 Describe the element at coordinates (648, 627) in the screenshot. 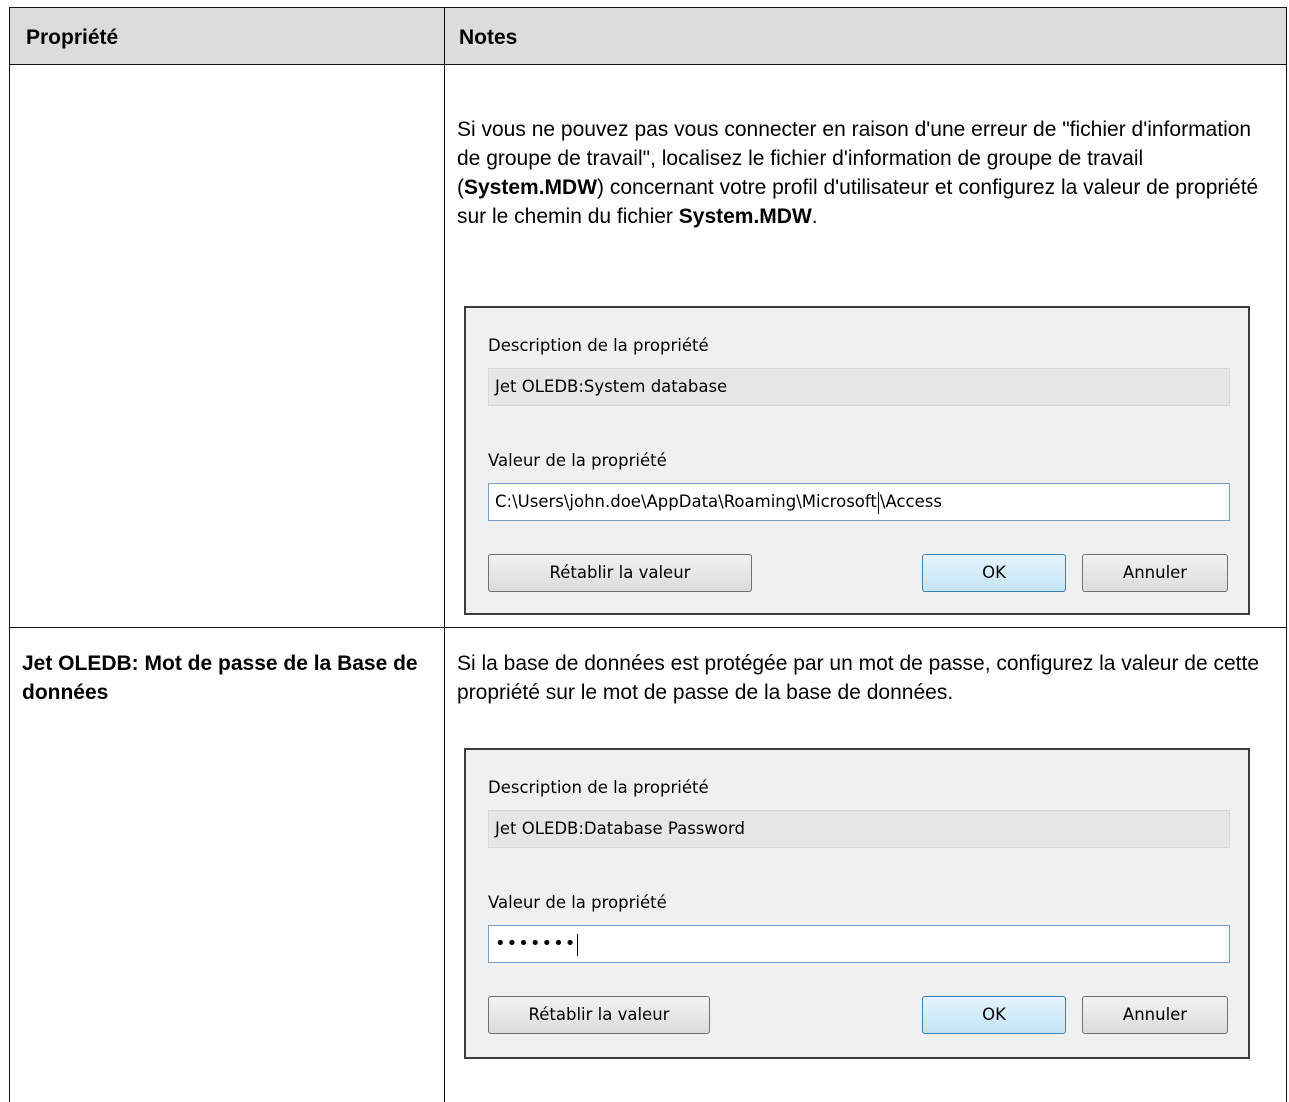

I see `row-divider` at that location.